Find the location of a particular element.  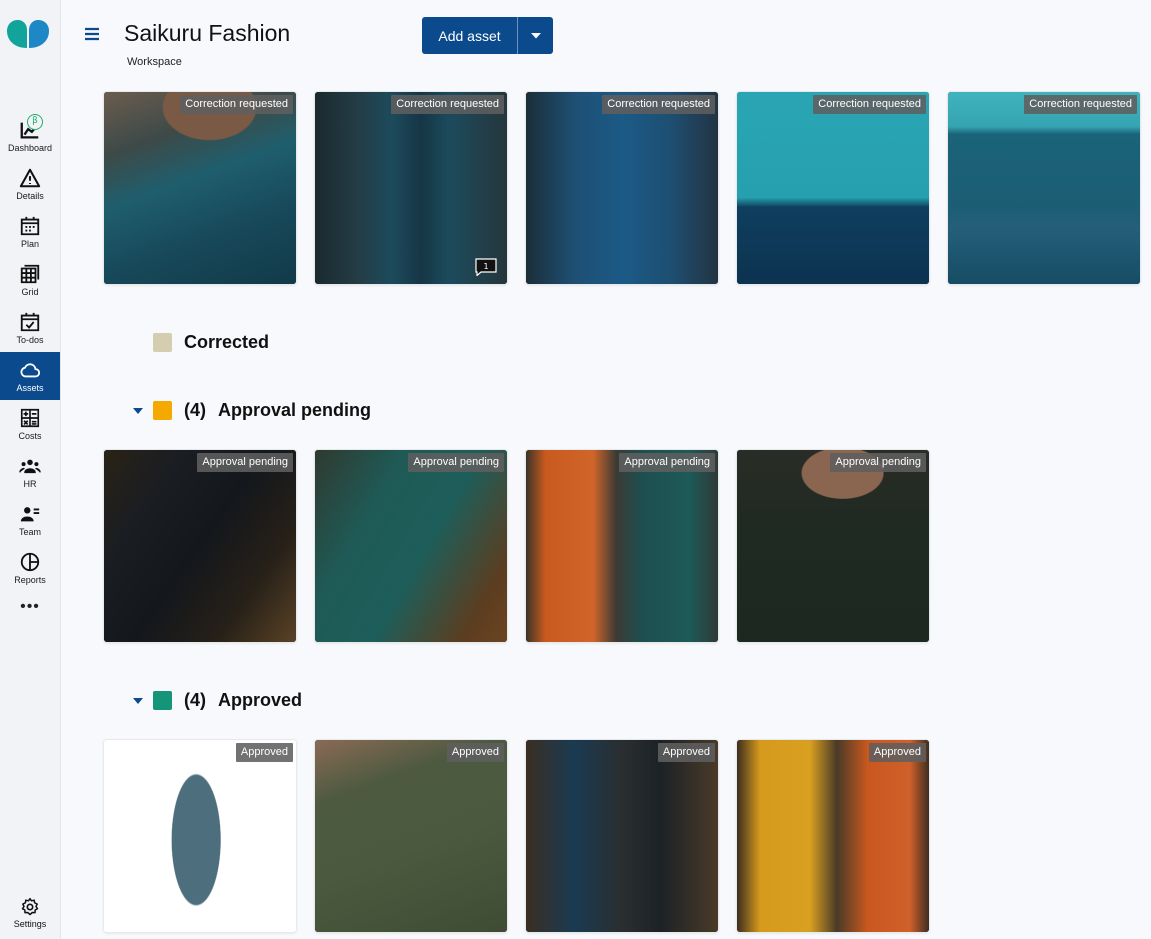

warning-triangle-icon is located at coordinates (30, 178).